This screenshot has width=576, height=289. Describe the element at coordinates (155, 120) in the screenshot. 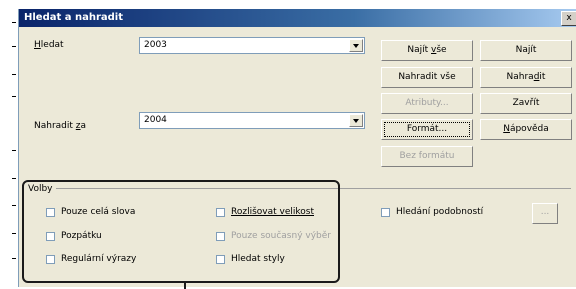

I see `replace-value: 2004` at that location.